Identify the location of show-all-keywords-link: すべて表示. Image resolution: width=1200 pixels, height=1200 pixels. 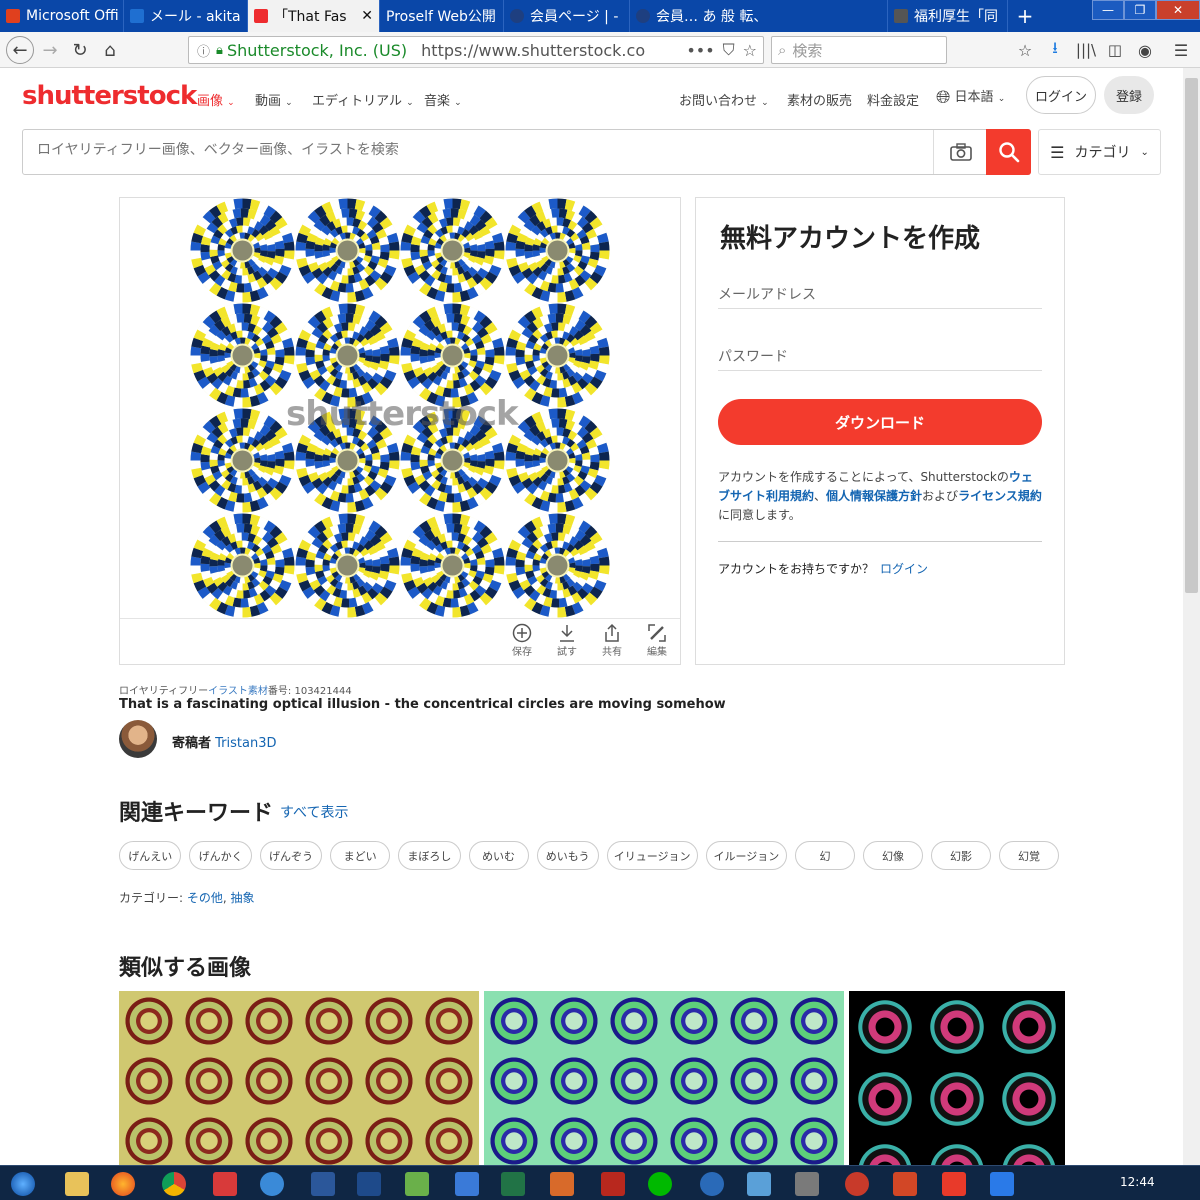
(314, 812).